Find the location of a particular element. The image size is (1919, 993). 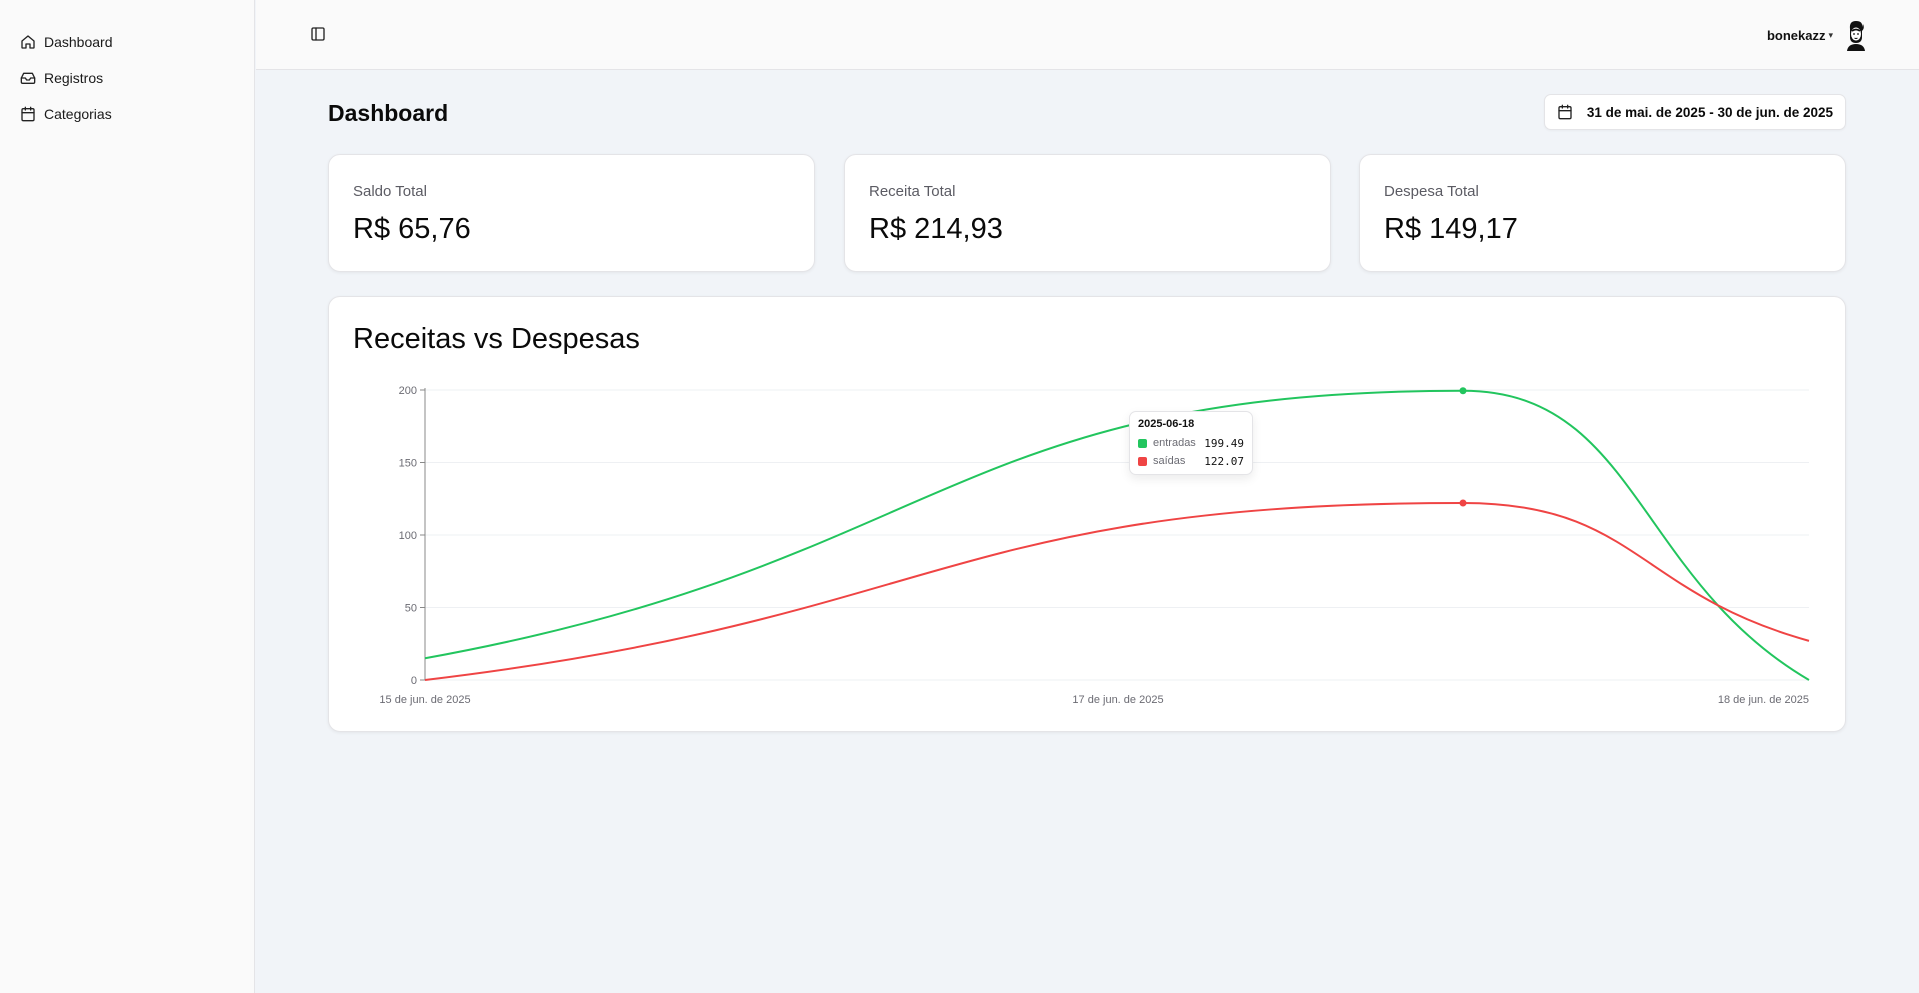

y-tick-label: 0 is located at coordinates (414, 681).